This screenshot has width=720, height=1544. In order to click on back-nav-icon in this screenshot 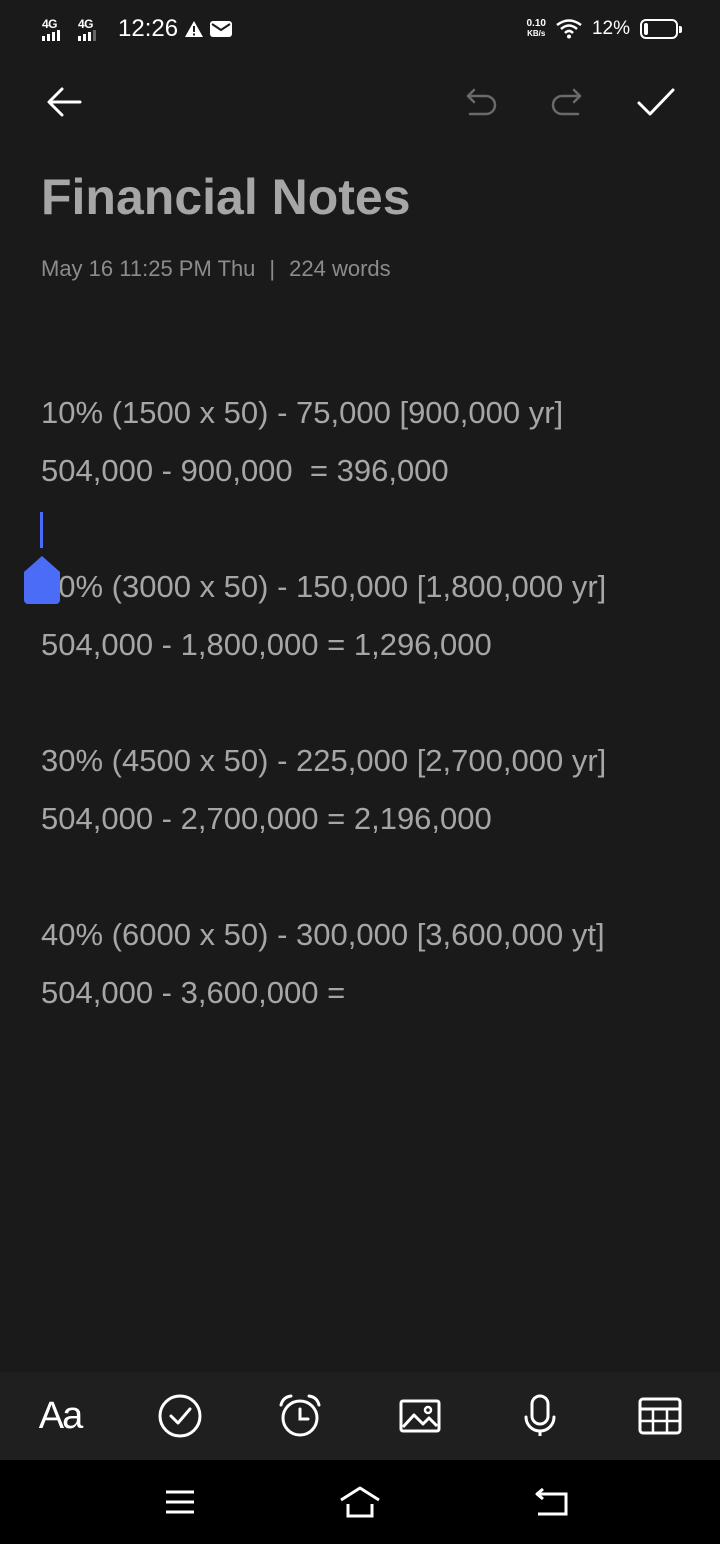, I will do `click(551, 1501)`.